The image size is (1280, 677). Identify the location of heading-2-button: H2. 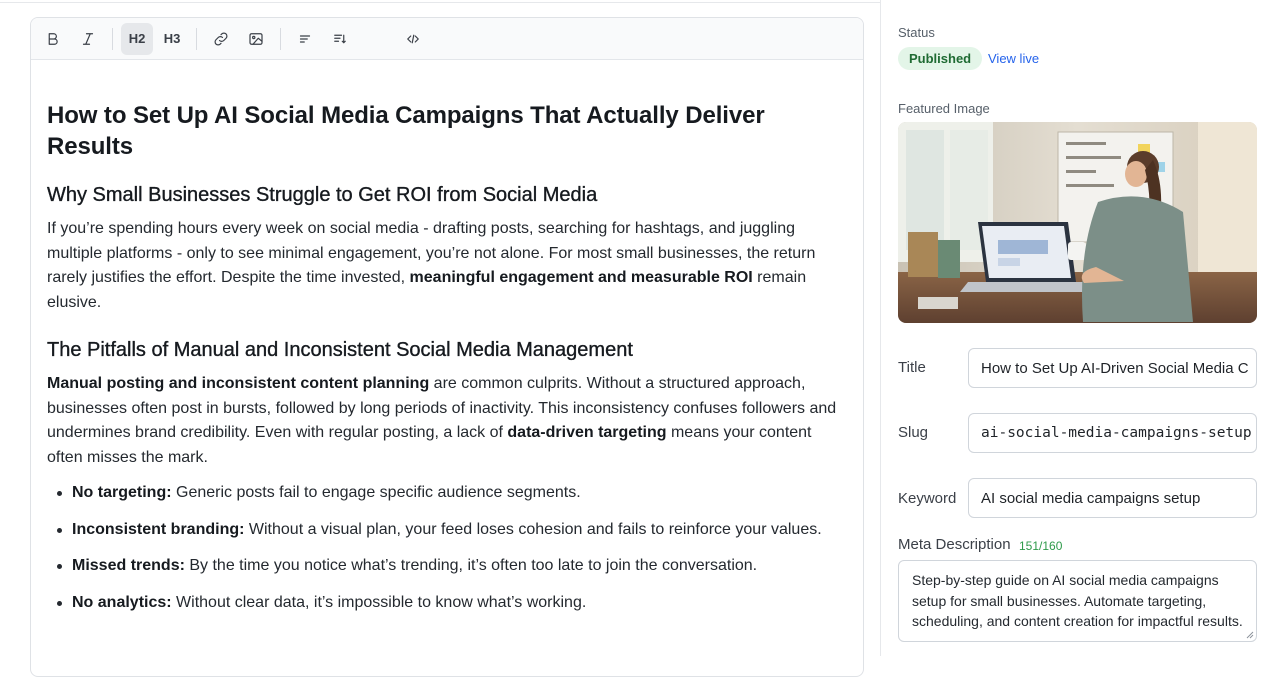
(137, 38).